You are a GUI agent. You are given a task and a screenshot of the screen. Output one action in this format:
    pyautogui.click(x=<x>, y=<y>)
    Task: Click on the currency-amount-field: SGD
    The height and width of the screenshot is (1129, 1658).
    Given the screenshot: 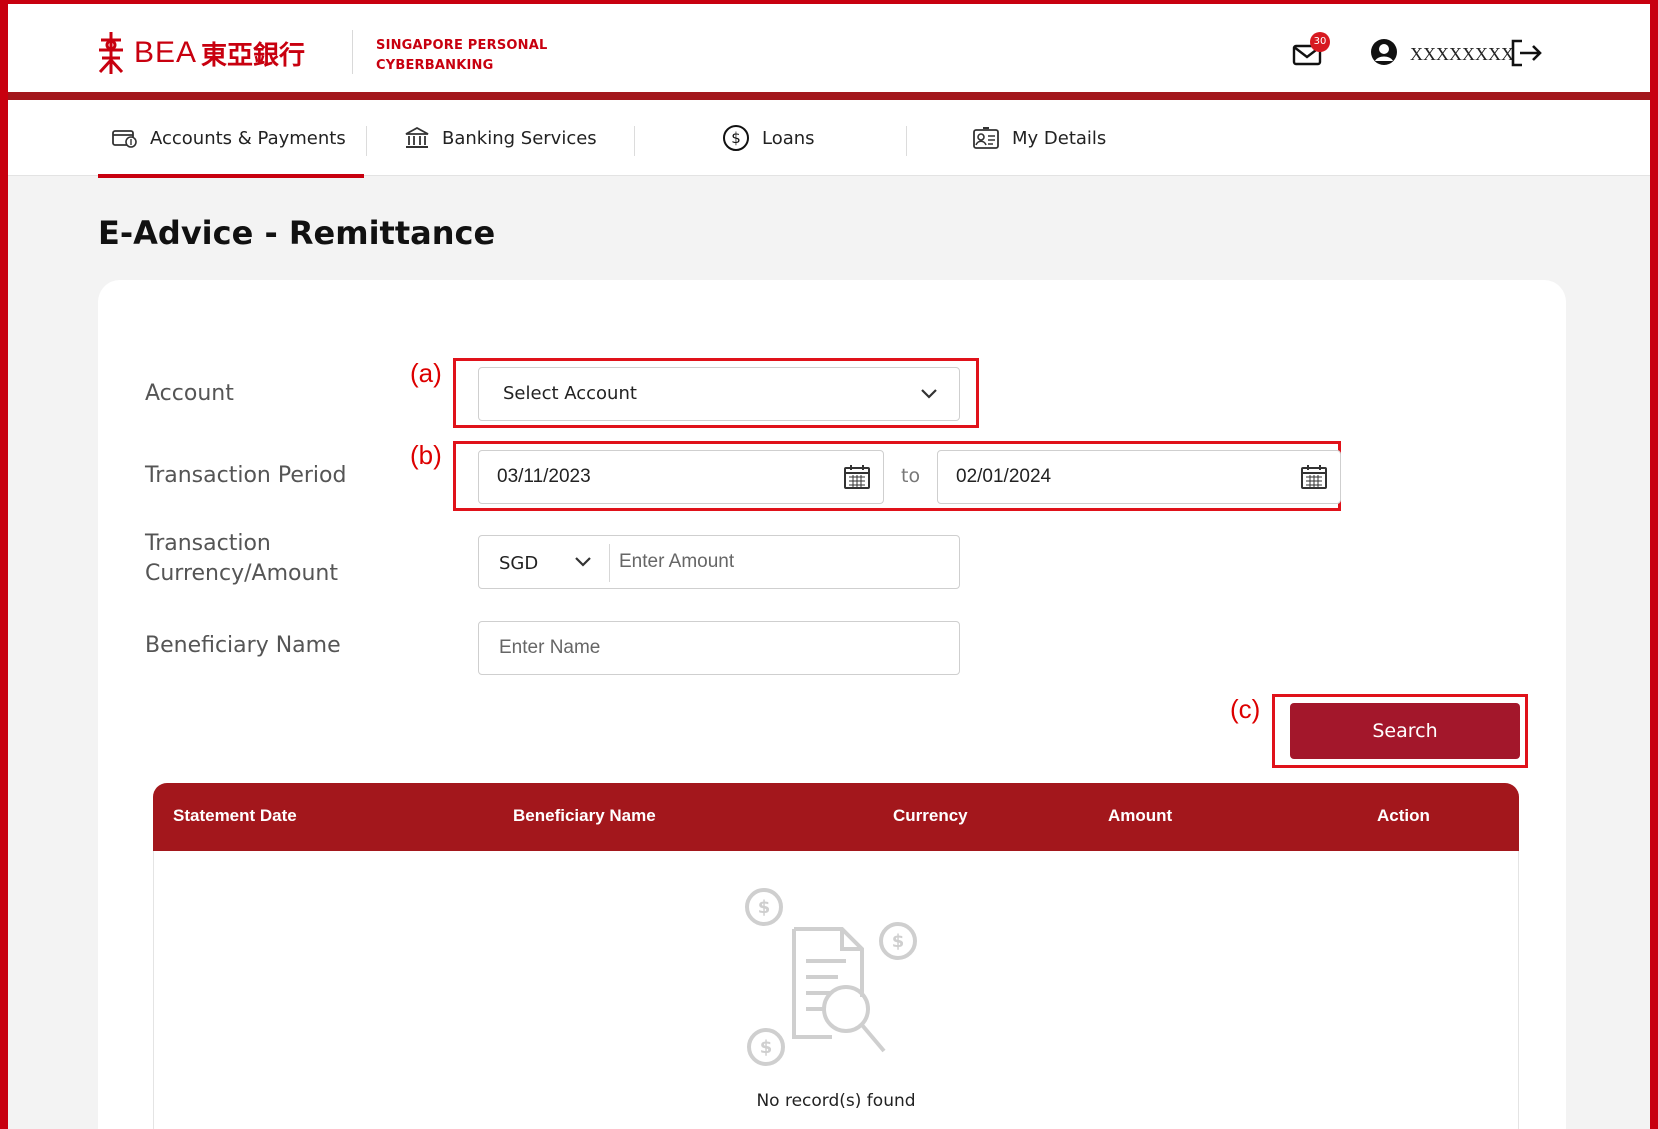 What is the action you would take?
    pyautogui.click(x=719, y=562)
    